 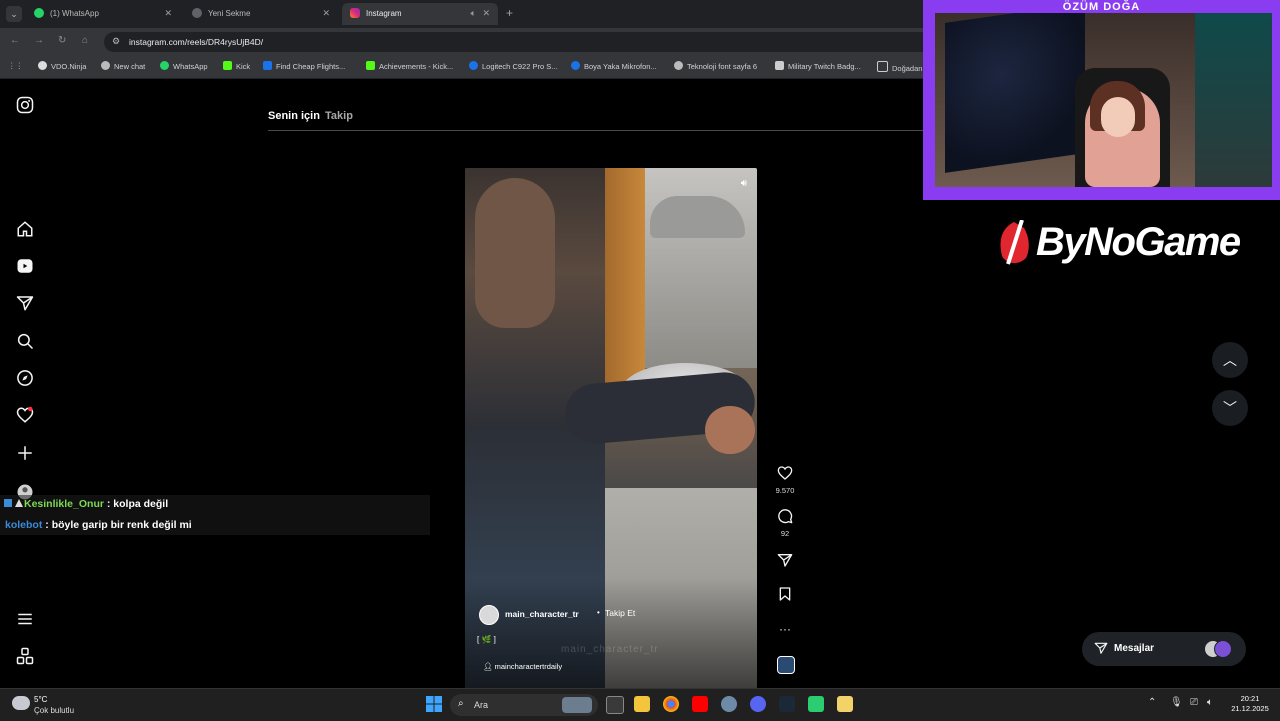 I want to click on tab-following: Takip, so click(x=339, y=116).